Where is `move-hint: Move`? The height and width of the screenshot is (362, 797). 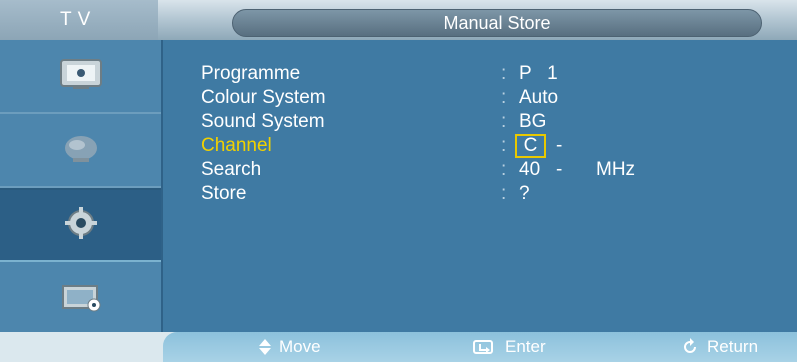
move-hint: Move is located at coordinates (290, 347).